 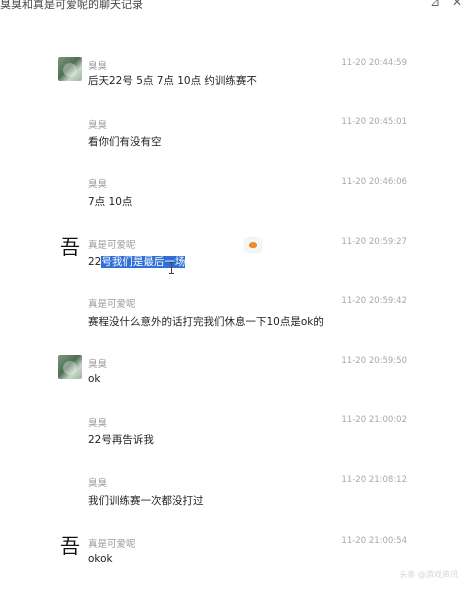 What do you see at coordinates (374, 242) in the screenshot?
I see `message-time: 11-20 20:59:27` at bounding box center [374, 242].